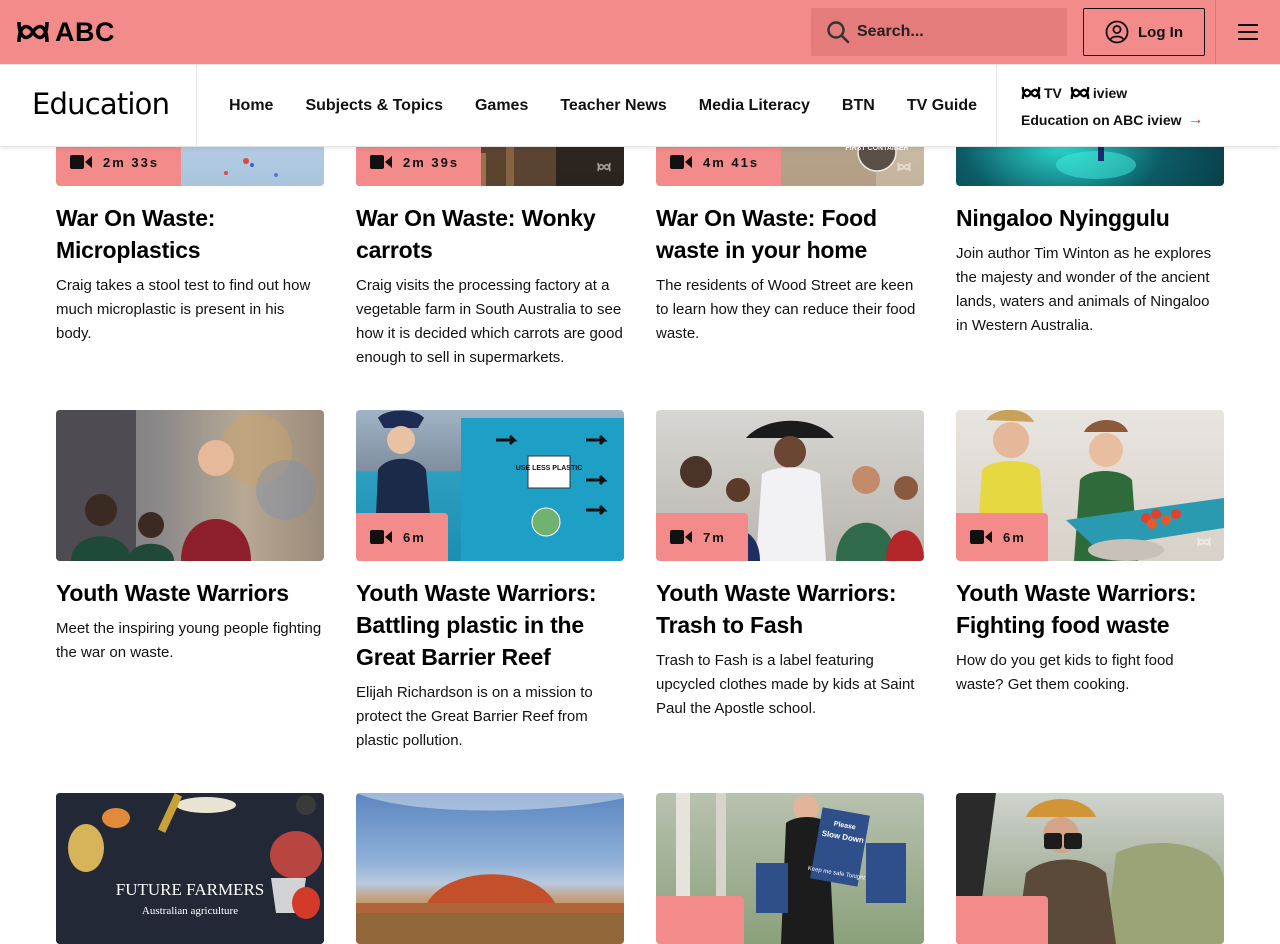 Image resolution: width=1280 pixels, height=944 pixels. What do you see at coordinates (1248, 32) in the screenshot?
I see `hamburger-menu-icon` at bounding box center [1248, 32].